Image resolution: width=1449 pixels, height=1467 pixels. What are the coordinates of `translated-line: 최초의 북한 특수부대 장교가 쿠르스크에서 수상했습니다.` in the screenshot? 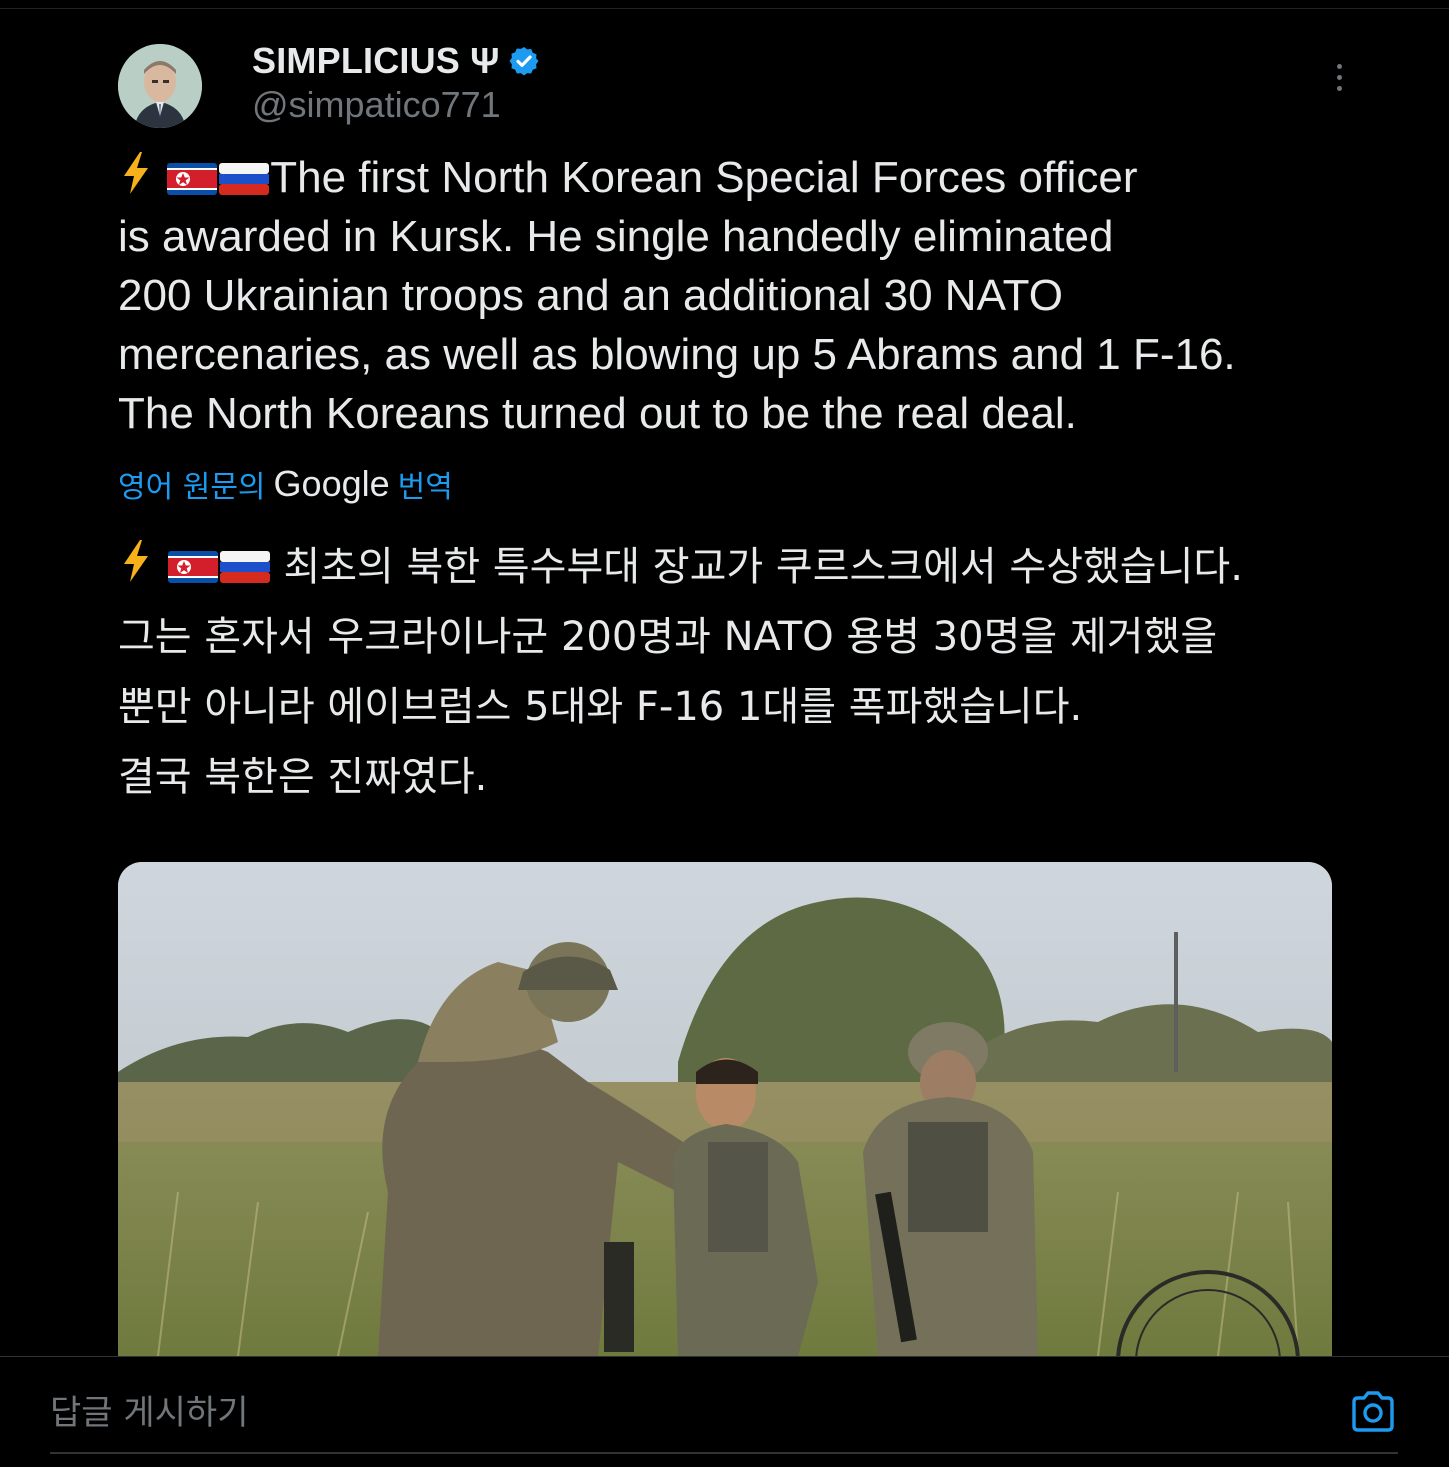 It's located at (733, 567).